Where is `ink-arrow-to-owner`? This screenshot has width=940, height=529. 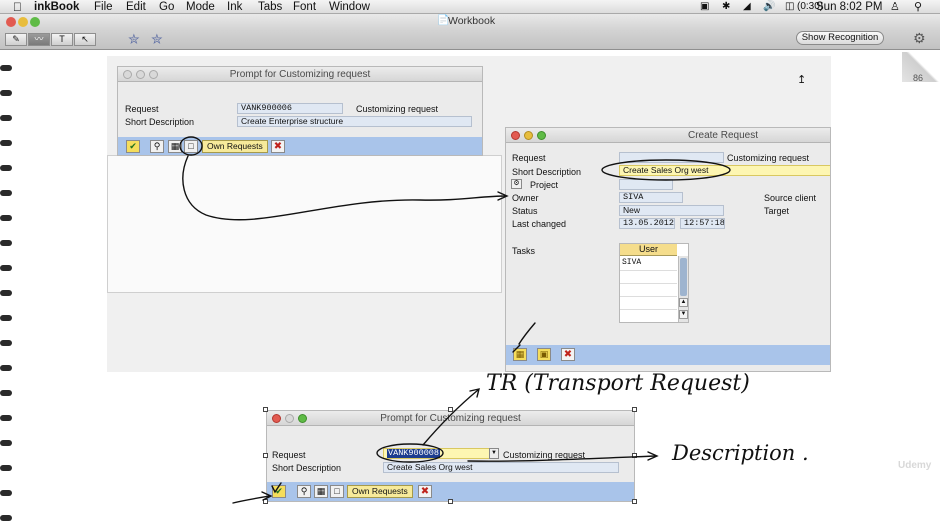 ink-arrow-to-owner is located at coordinates (344, 188).